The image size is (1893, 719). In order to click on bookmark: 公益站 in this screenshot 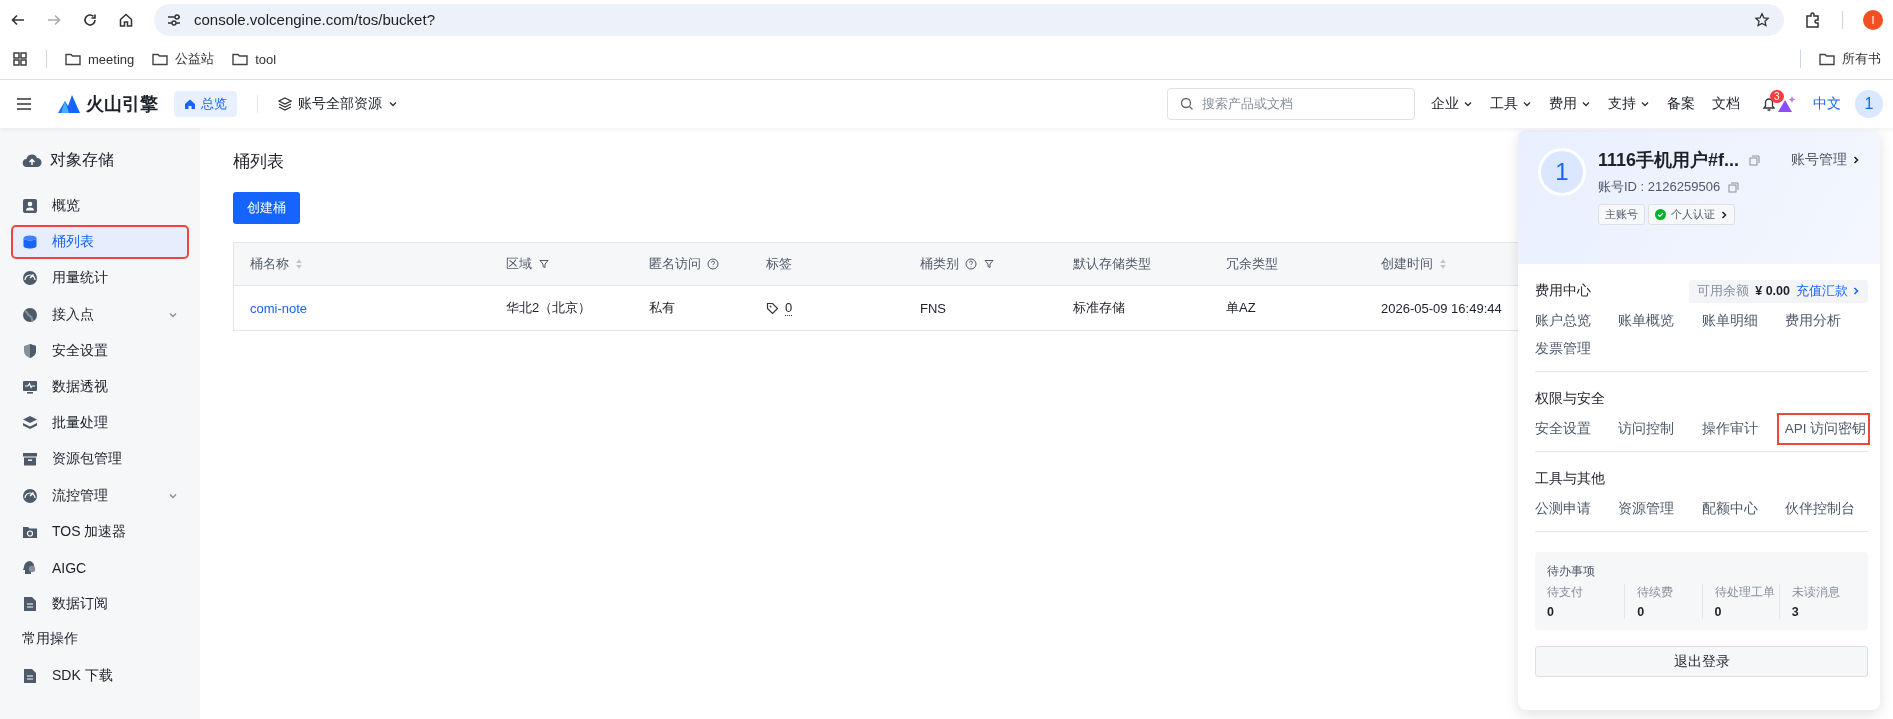, I will do `click(183, 59)`.